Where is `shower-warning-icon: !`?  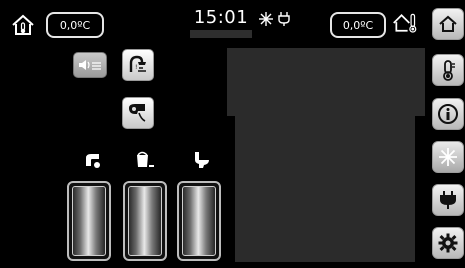
shower-warning-icon: ! is located at coordinates (137, 63).